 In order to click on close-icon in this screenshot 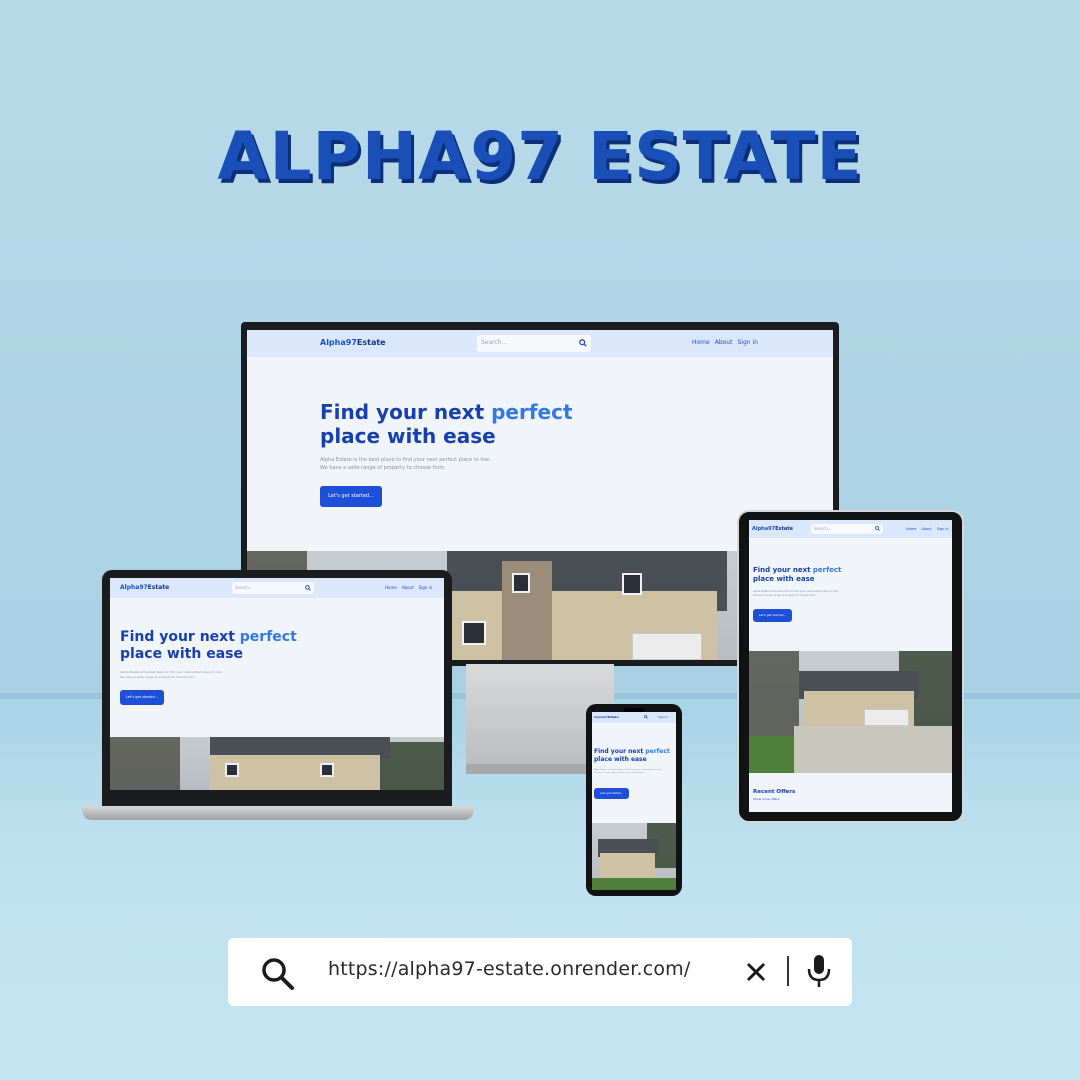, I will do `click(756, 972)`.